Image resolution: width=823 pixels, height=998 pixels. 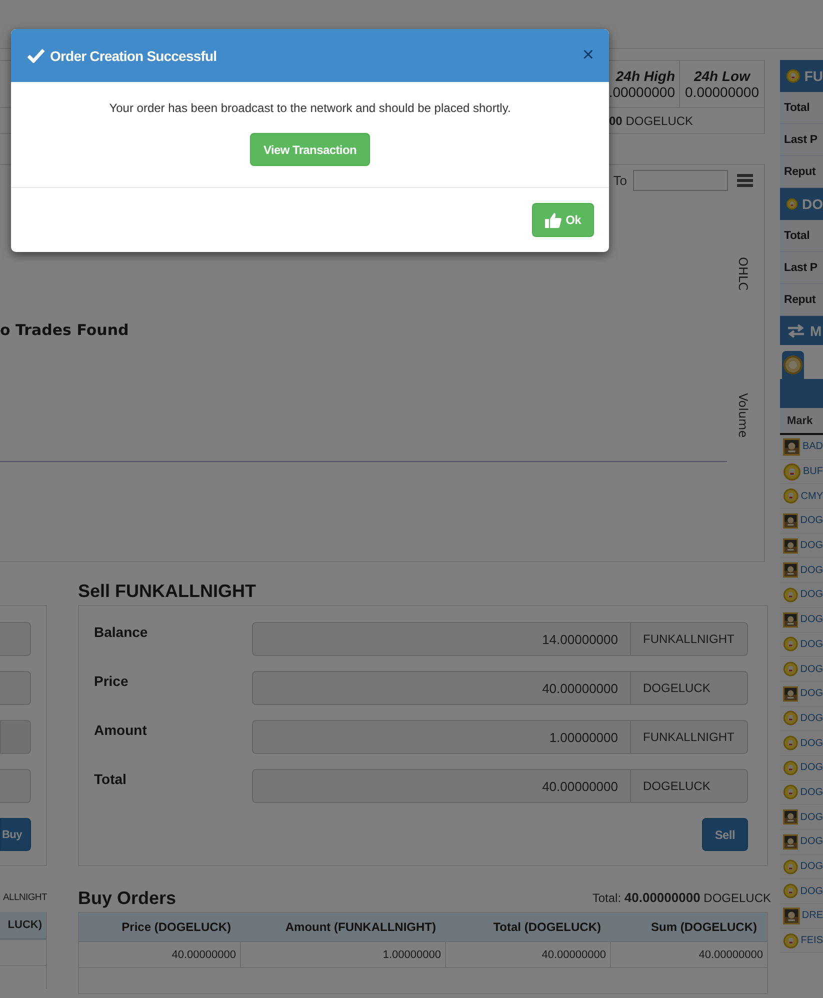 What do you see at coordinates (800, 420) in the screenshot?
I see `column-header: Mark` at bounding box center [800, 420].